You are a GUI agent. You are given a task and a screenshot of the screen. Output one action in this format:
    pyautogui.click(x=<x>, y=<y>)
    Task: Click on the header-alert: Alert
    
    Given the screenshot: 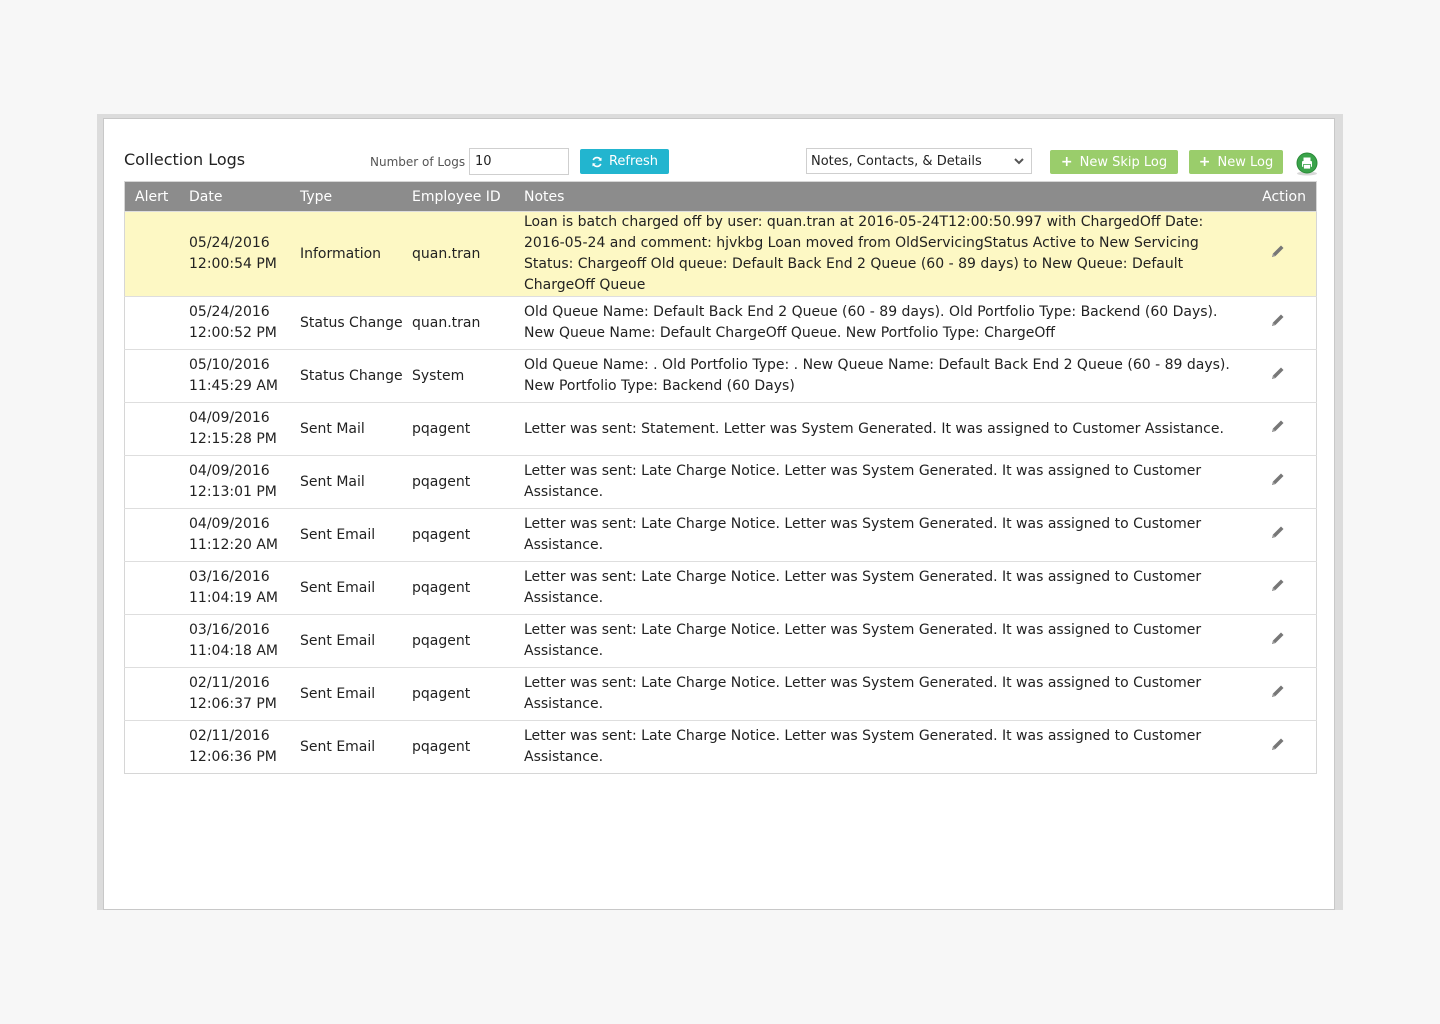 What is the action you would take?
    pyautogui.click(x=157, y=197)
    